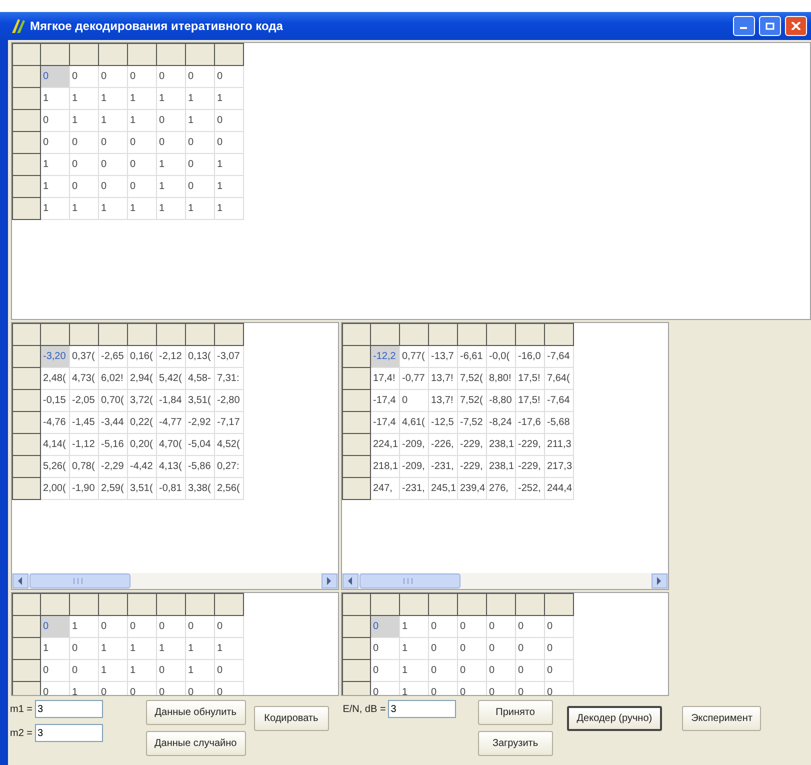  Describe the element at coordinates (55, 401) in the screenshot. I see `table-cell: -0,15` at that location.